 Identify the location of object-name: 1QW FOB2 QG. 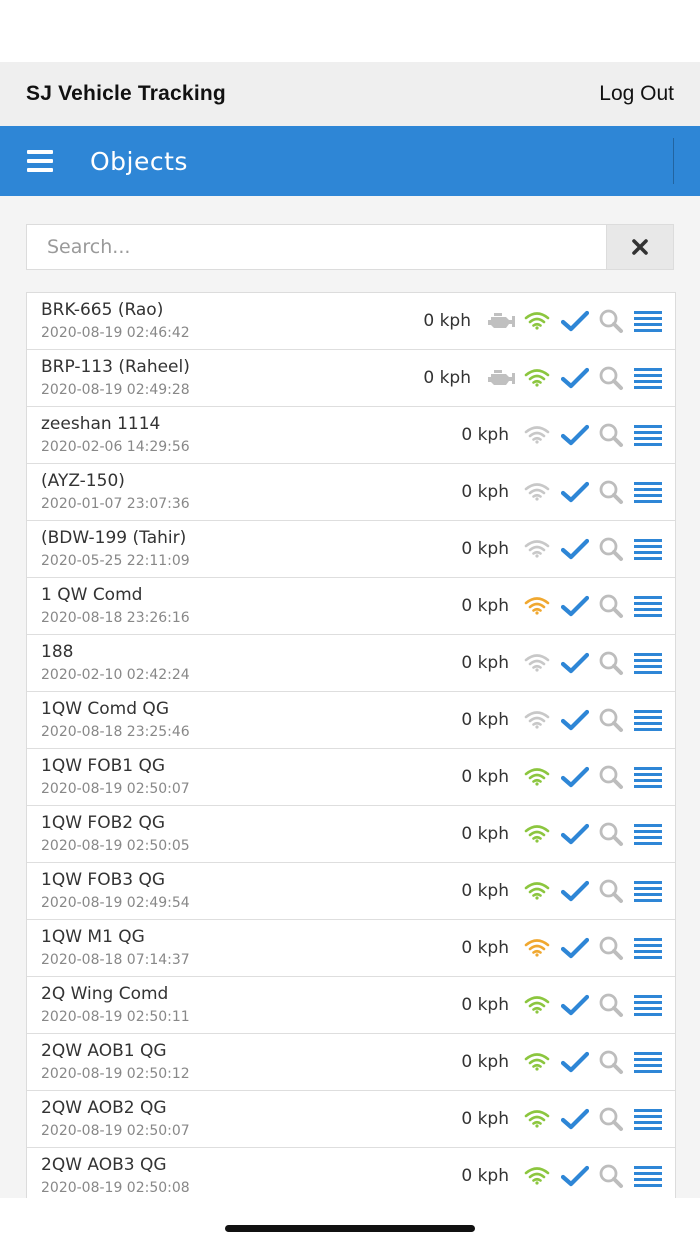
(103, 823).